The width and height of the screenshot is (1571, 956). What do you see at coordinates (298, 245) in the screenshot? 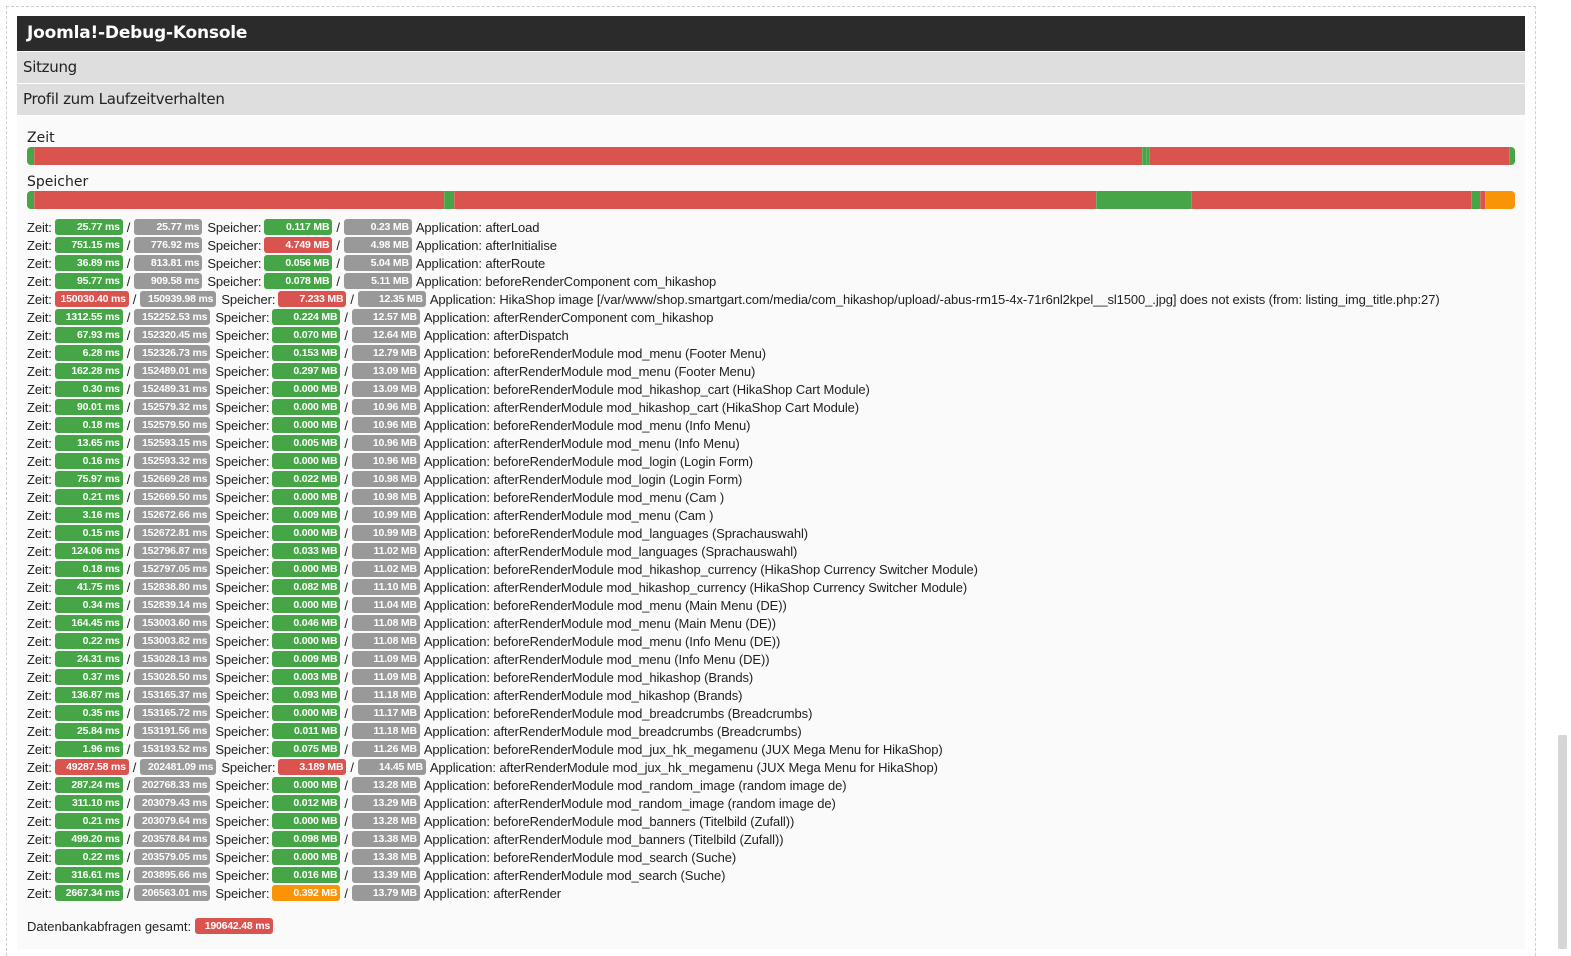
I see `memory-badge: 4.749 MB` at bounding box center [298, 245].